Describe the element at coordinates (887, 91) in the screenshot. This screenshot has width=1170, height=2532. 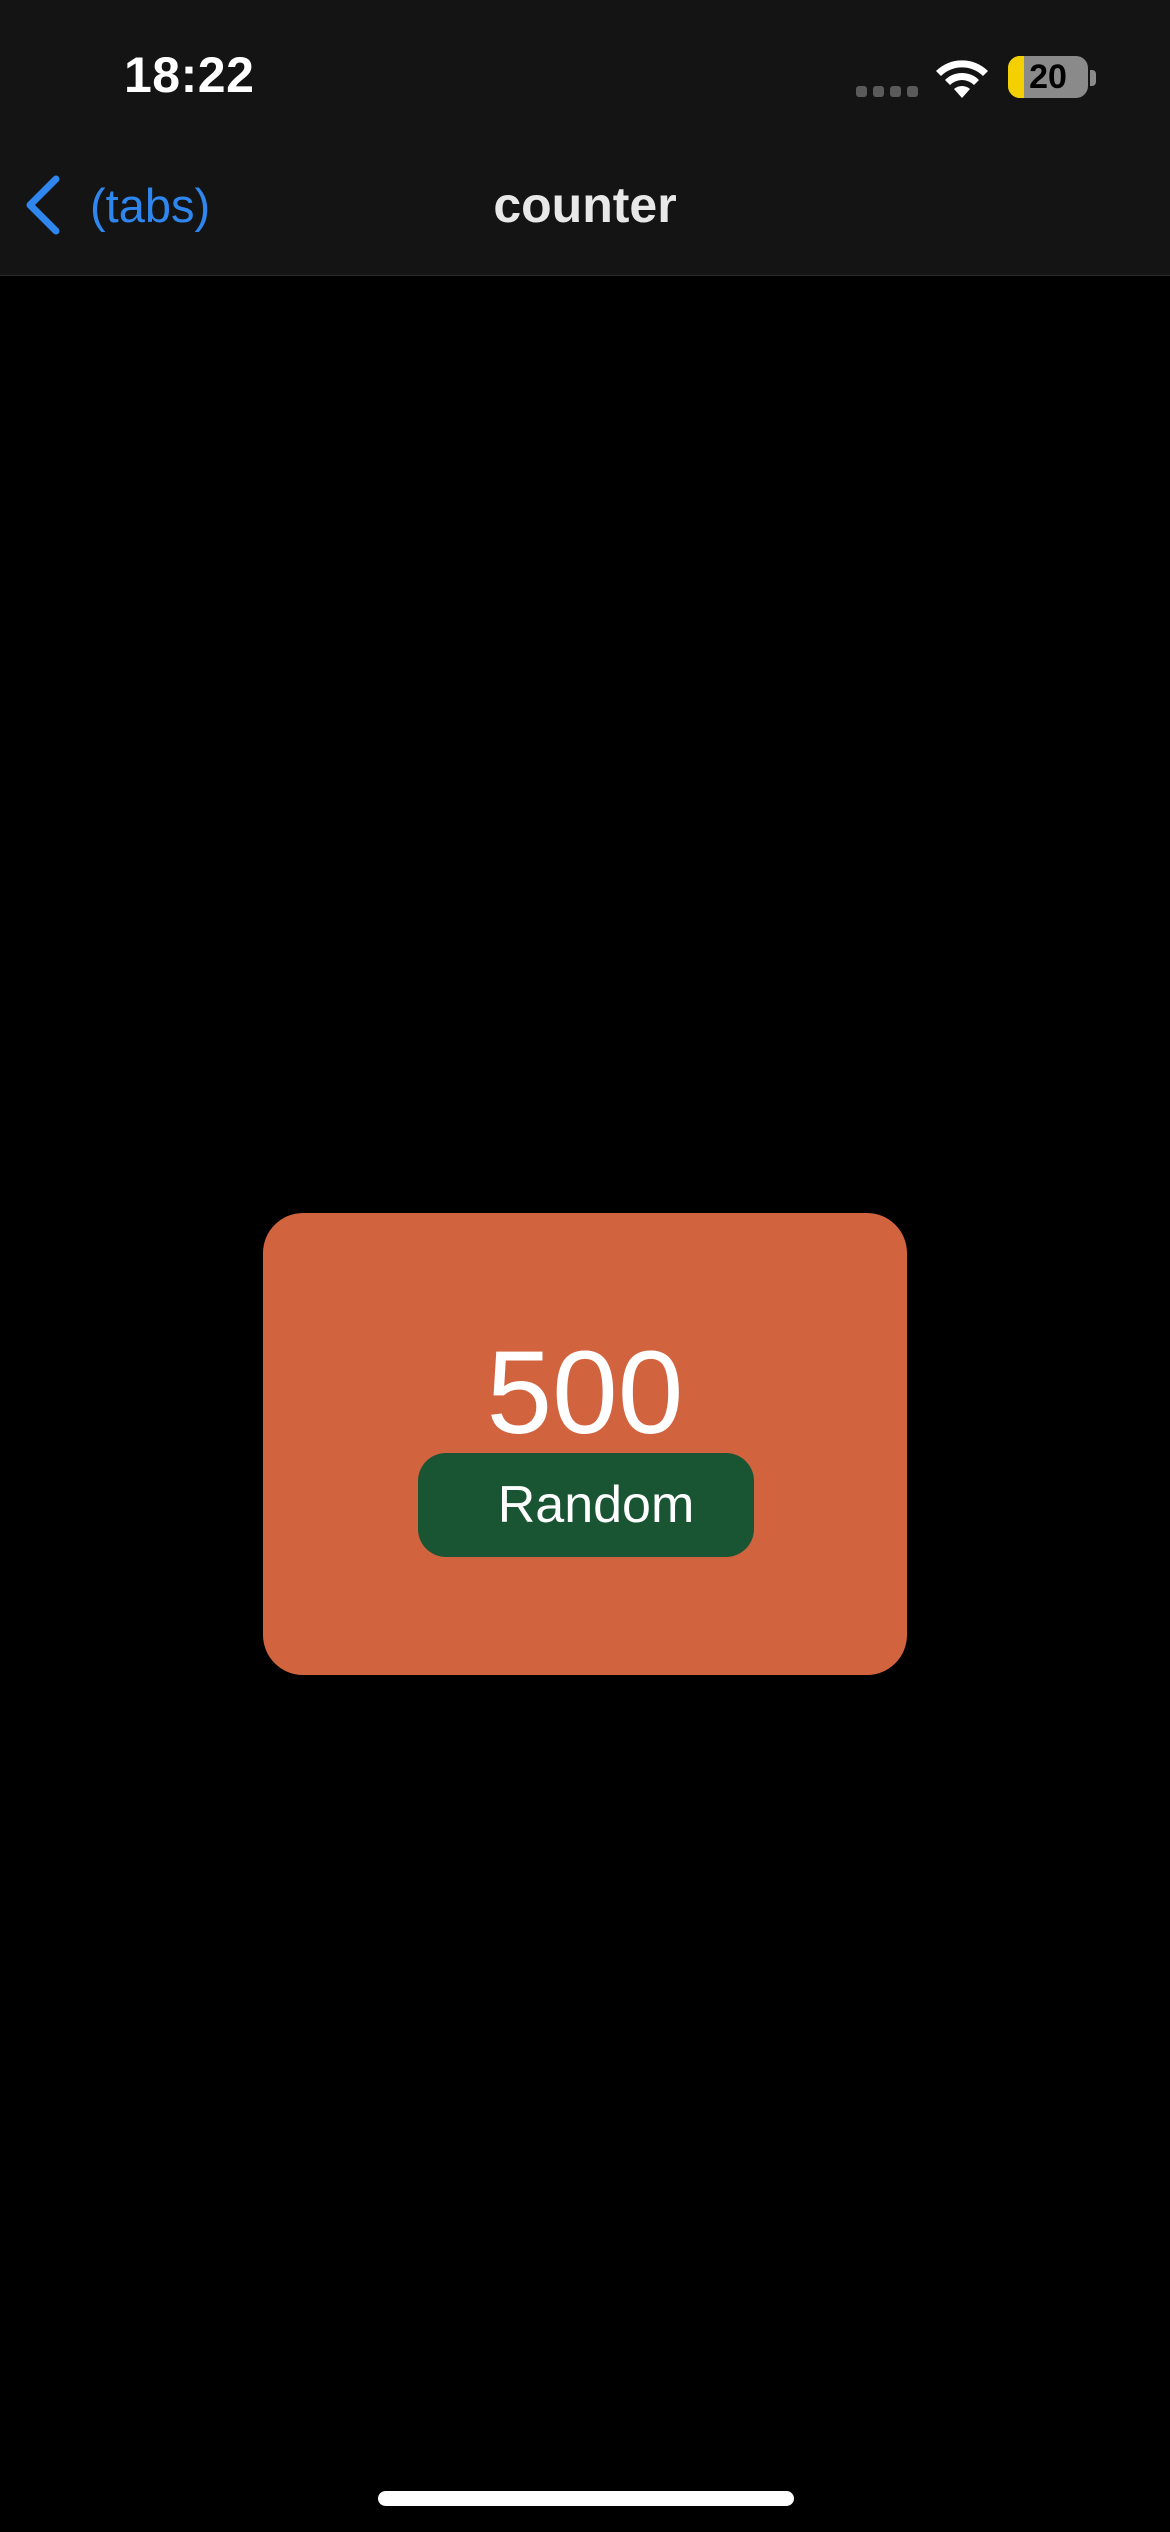
I see `cellular-signal-icon` at that location.